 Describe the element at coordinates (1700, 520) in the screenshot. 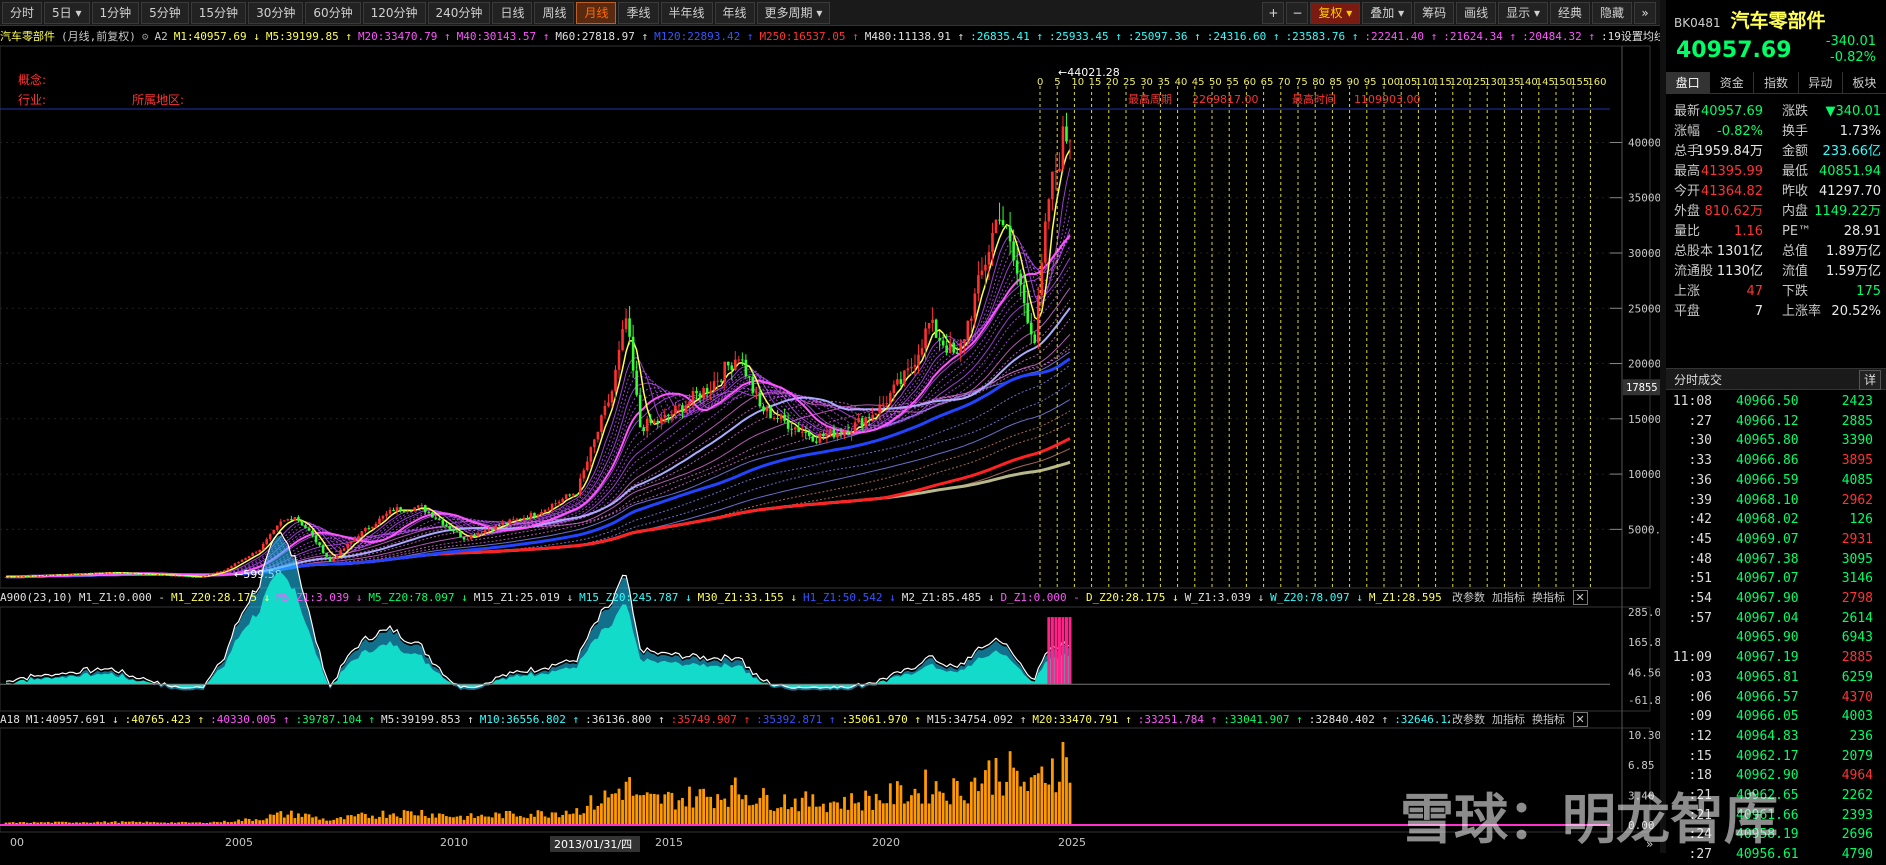

I see `tick-time: :42` at that location.